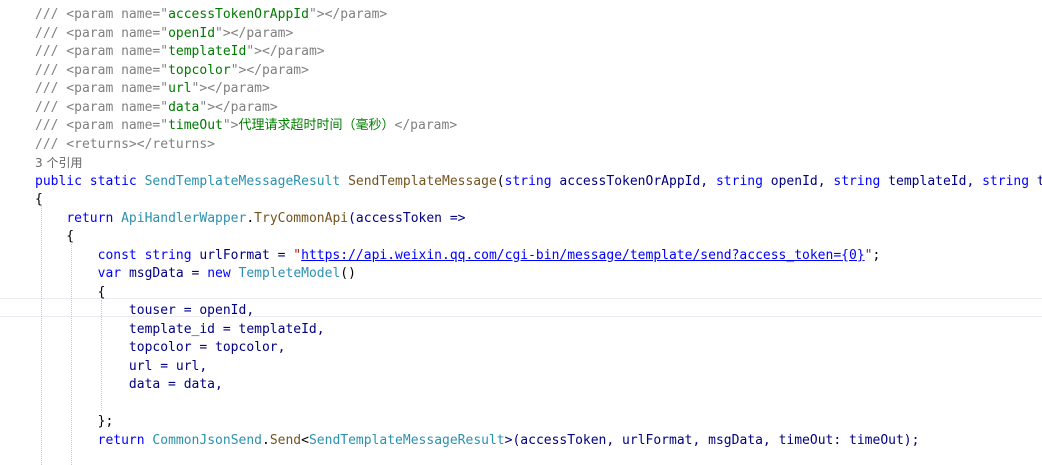 The image size is (1042, 465). Describe the element at coordinates (297, 255) in the screenshot. I see `code-token: "` at that location.